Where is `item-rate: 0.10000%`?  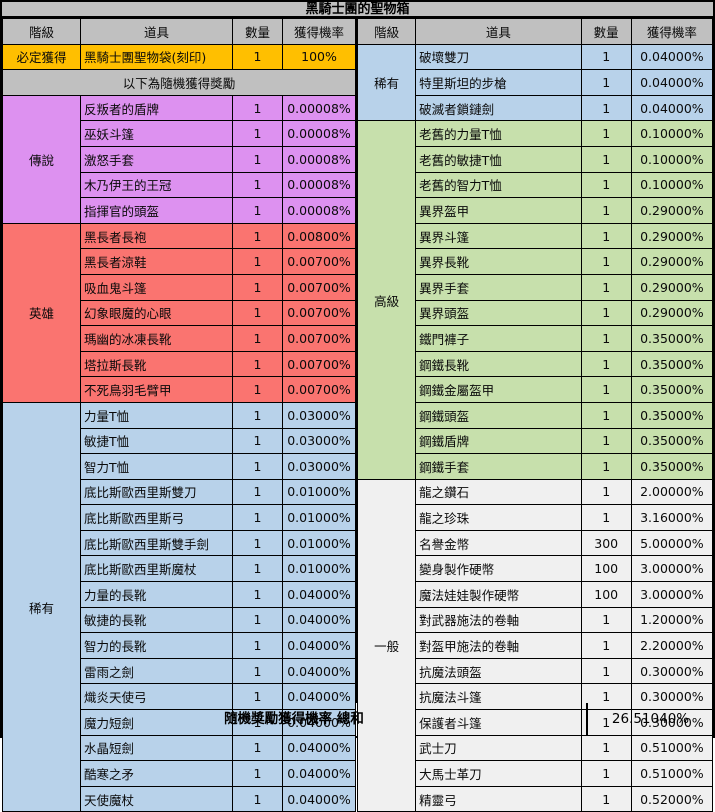 item-rate: 0.10000% is located at coordinates (672, 159).